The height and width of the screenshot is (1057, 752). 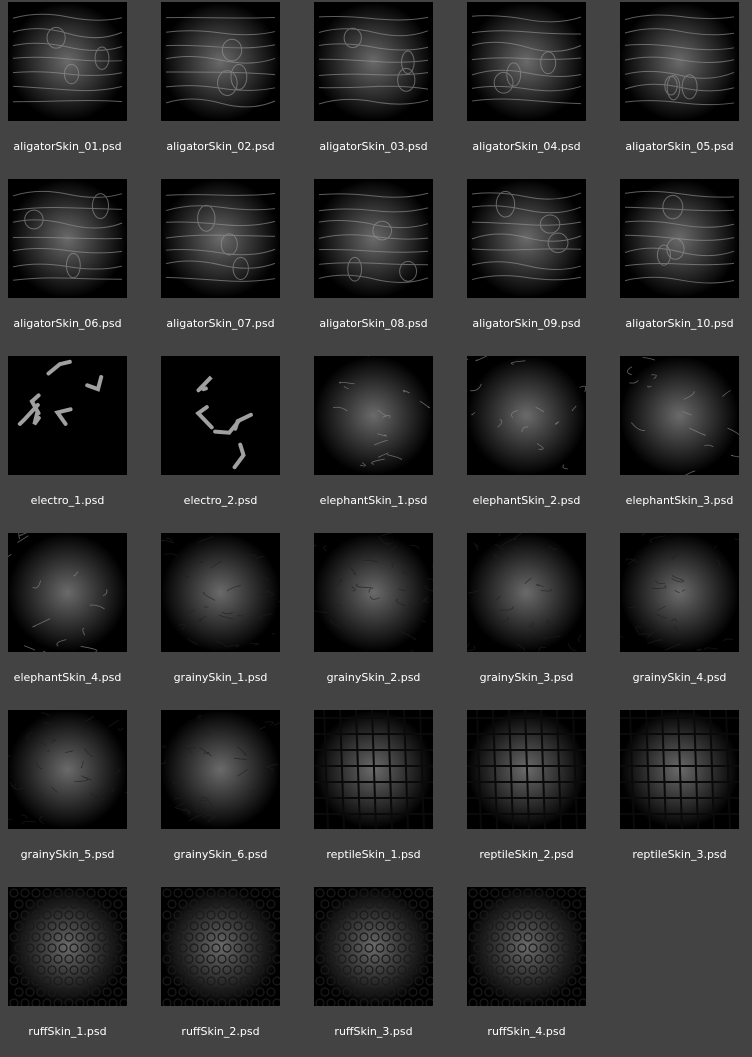 I want to click on file-name-label: electro_1.psd, so click(x=67, y=500).